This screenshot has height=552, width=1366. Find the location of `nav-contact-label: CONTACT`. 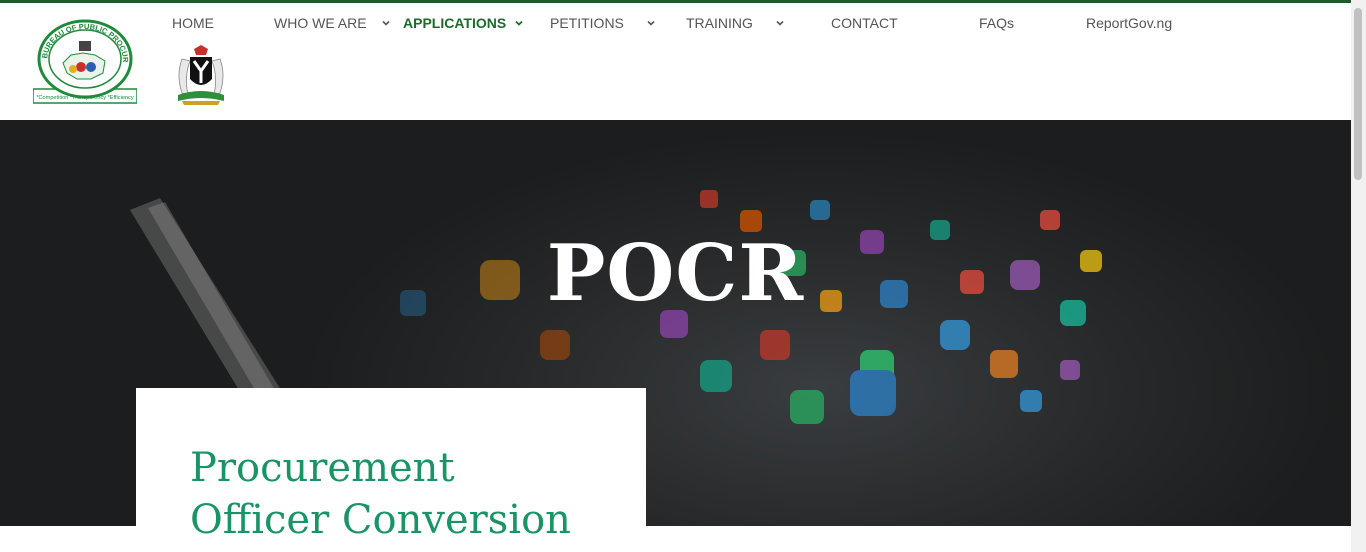

nav-contact-label: CONTACT is located at coordinates (864, 23).